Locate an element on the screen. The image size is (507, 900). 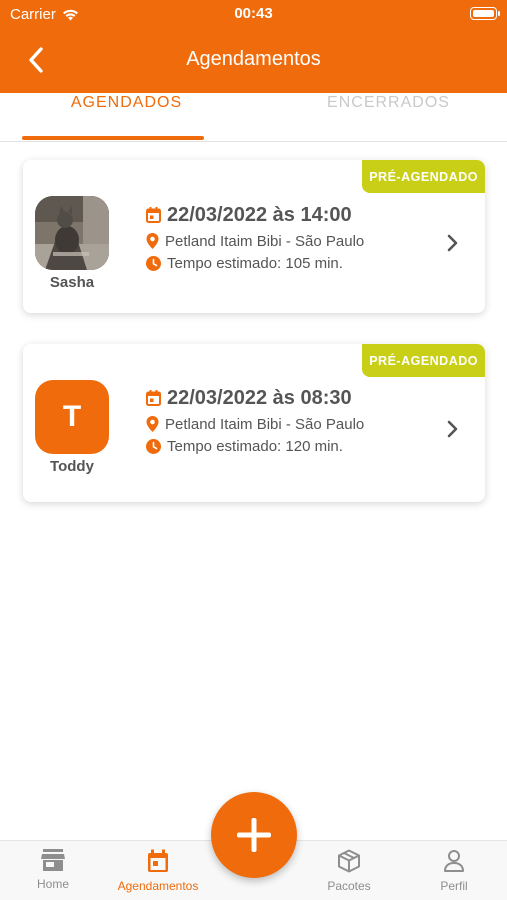
person-icon is located at coordinates (454, 861).